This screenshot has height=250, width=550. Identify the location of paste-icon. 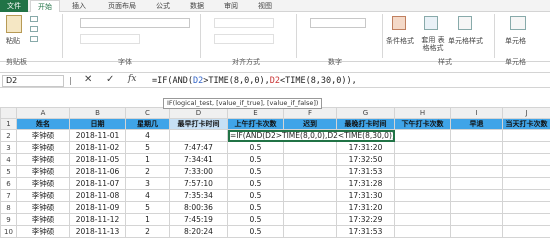
(14, 24).